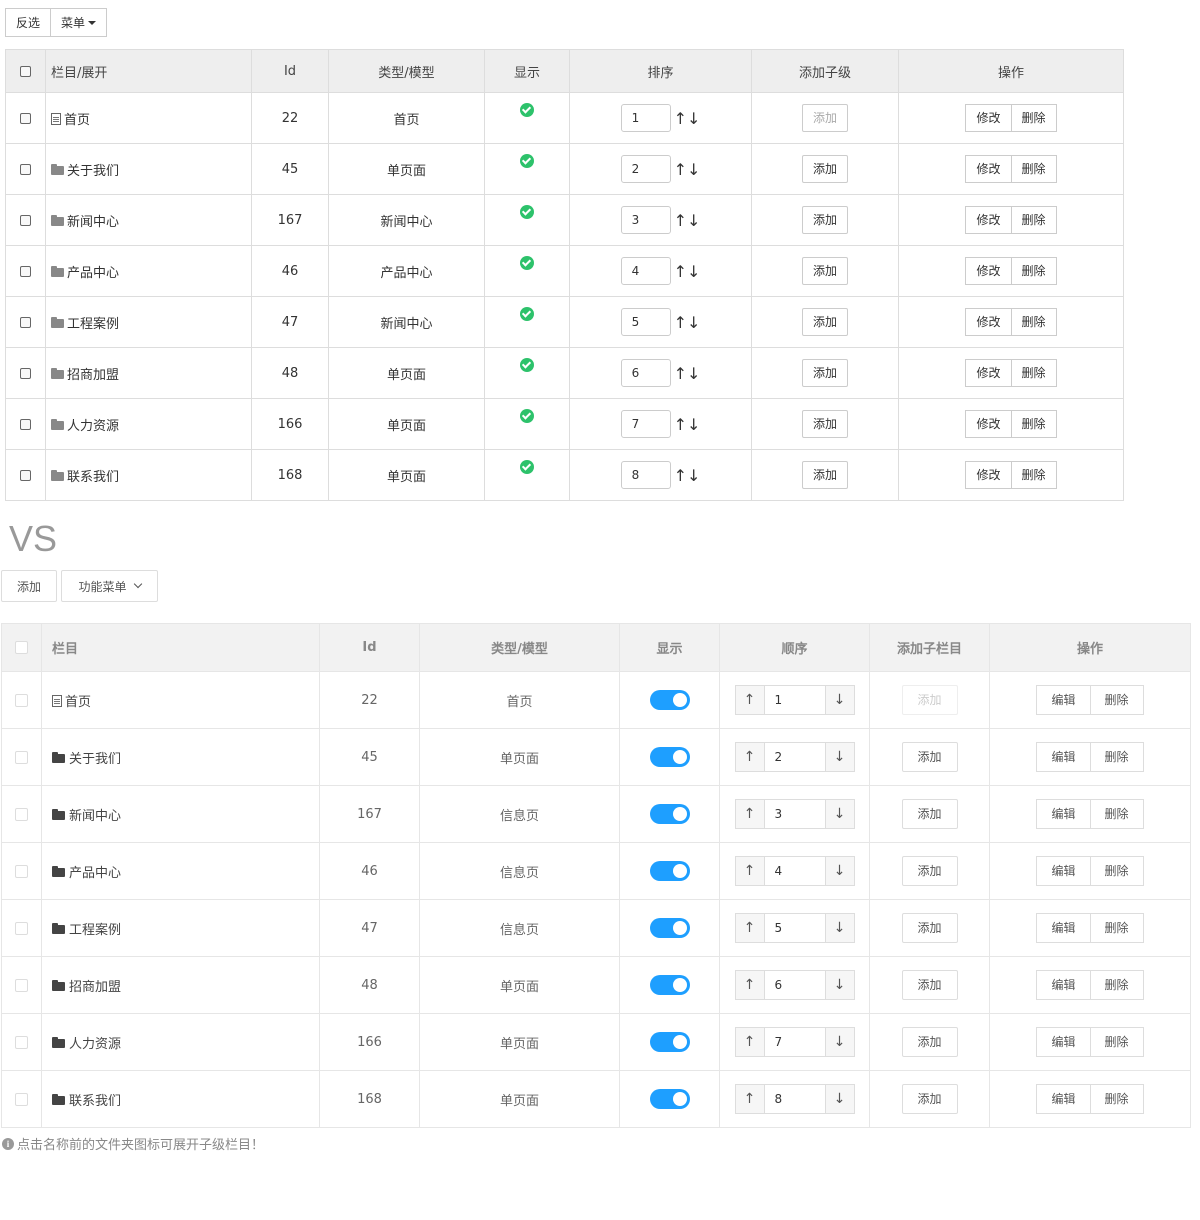 The image size is (1200, 1220). What do you see at coordinates (77, 120) in the screenshot?
I see `category-name: 首页` at bounding box center [77, 120].